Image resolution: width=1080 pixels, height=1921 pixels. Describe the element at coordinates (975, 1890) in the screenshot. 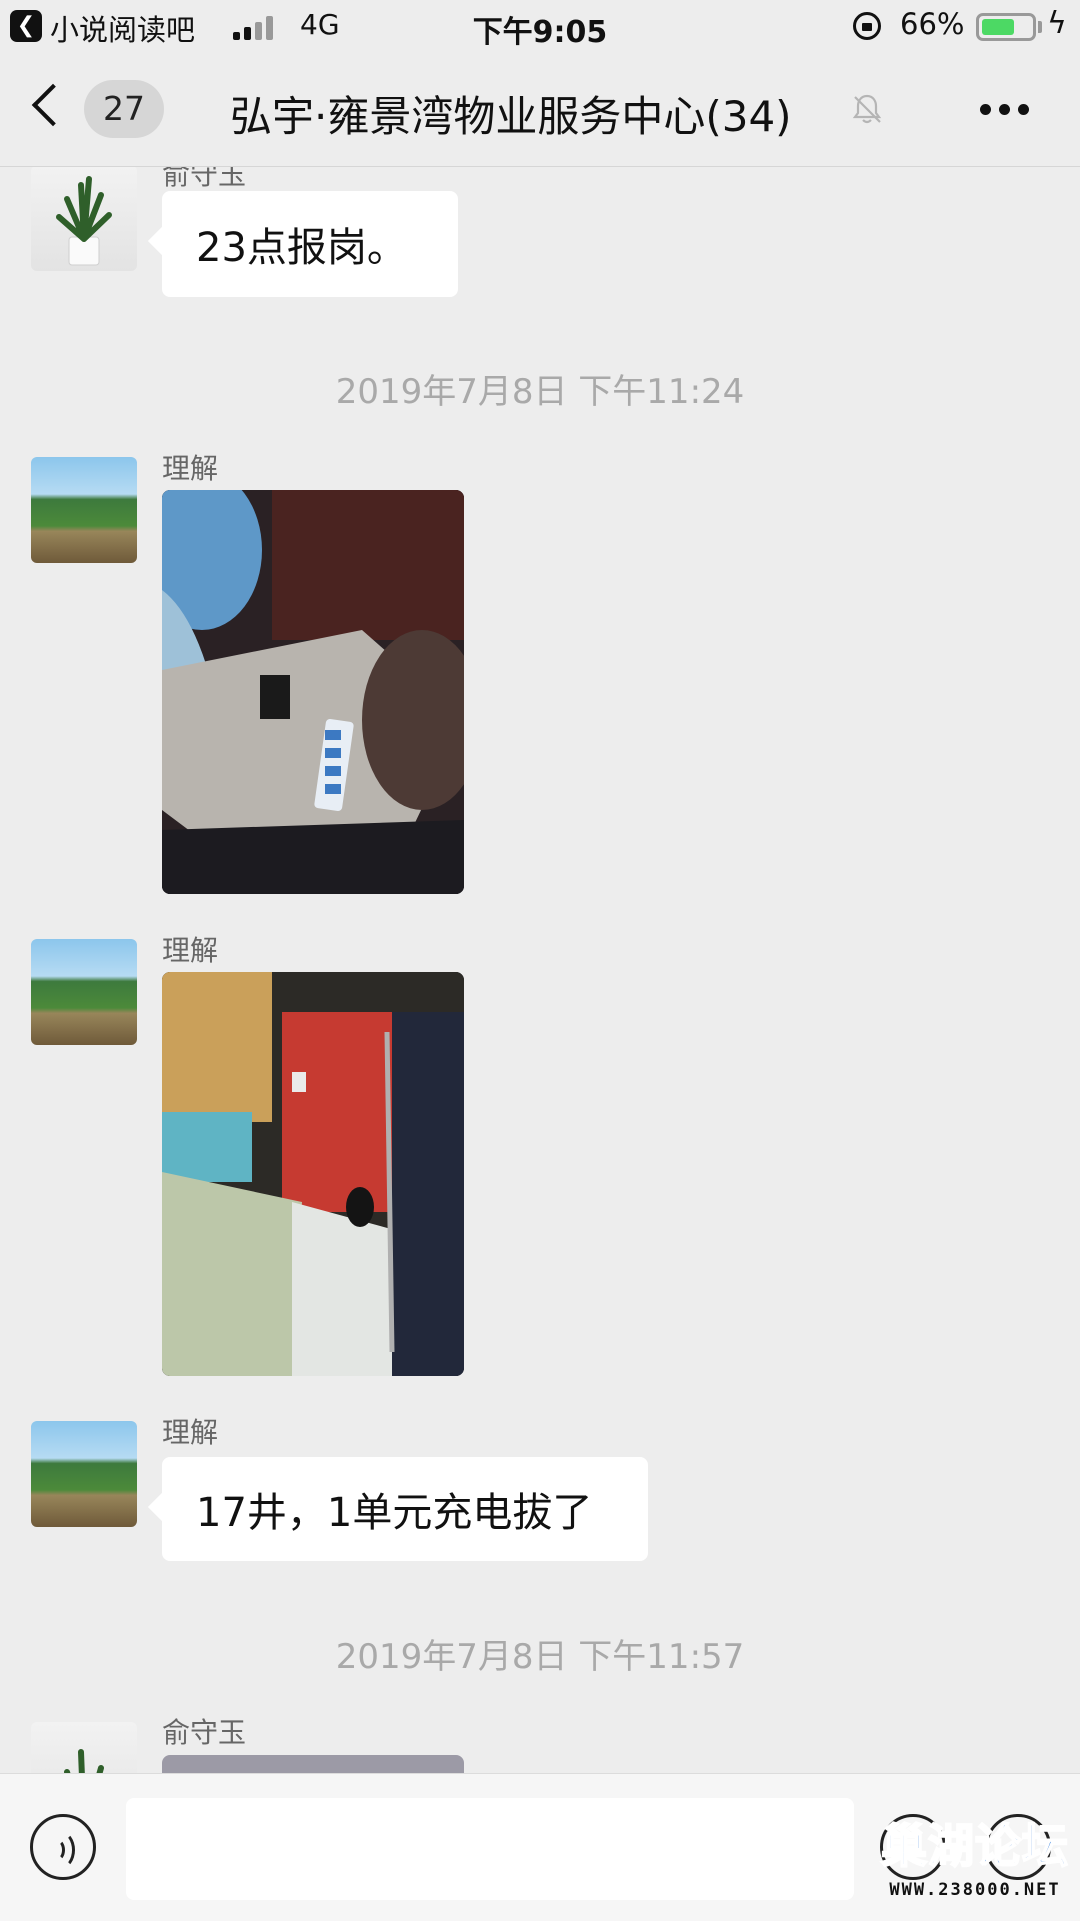

I see `watermark-url: WWW.238000.NET` at that location.